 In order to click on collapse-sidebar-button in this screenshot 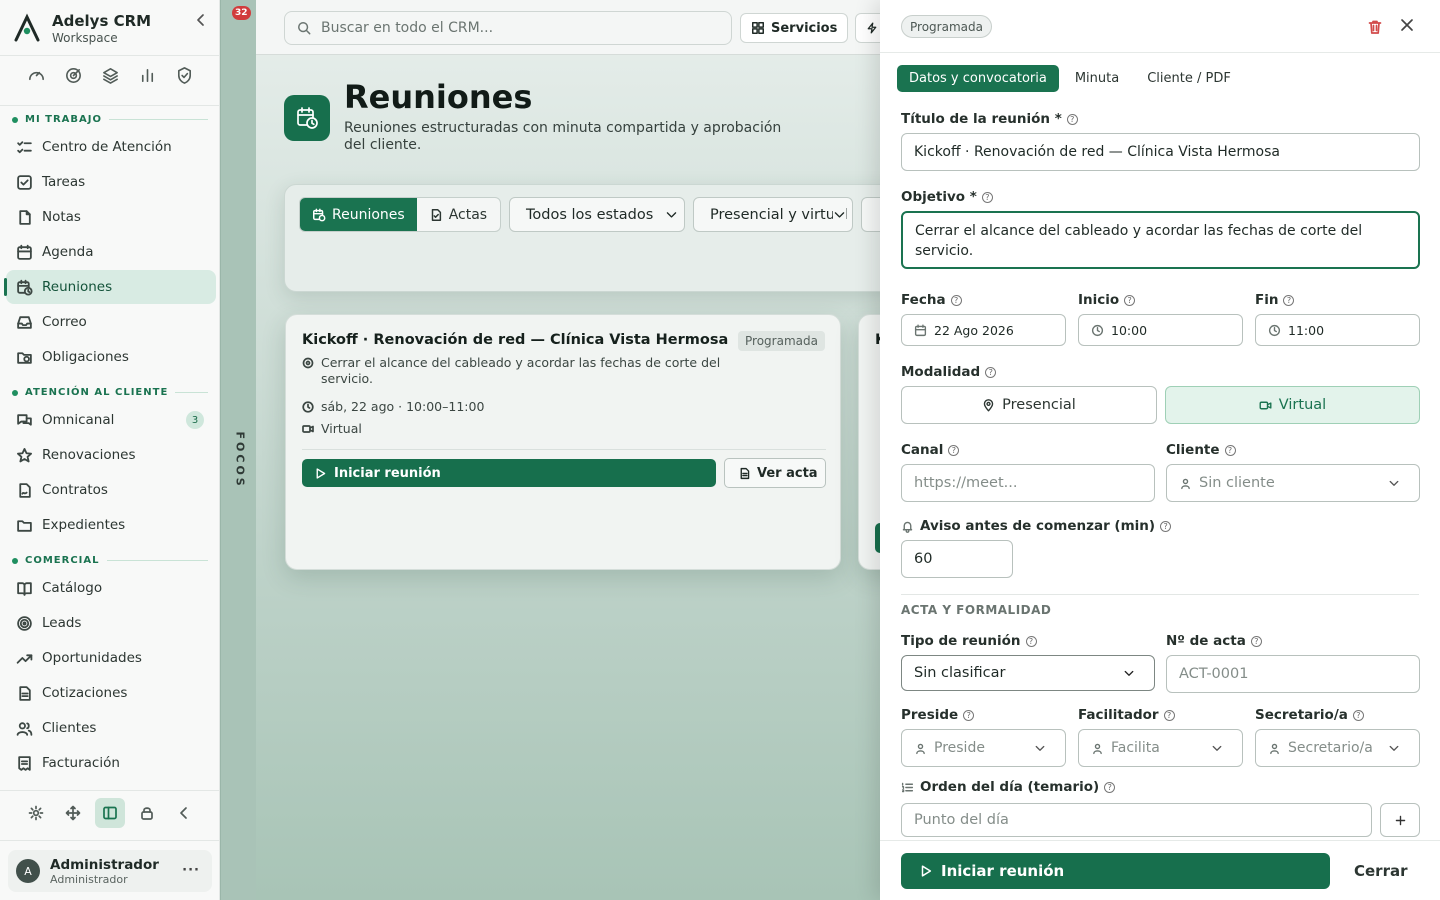, I will do `click(184, 813)`.